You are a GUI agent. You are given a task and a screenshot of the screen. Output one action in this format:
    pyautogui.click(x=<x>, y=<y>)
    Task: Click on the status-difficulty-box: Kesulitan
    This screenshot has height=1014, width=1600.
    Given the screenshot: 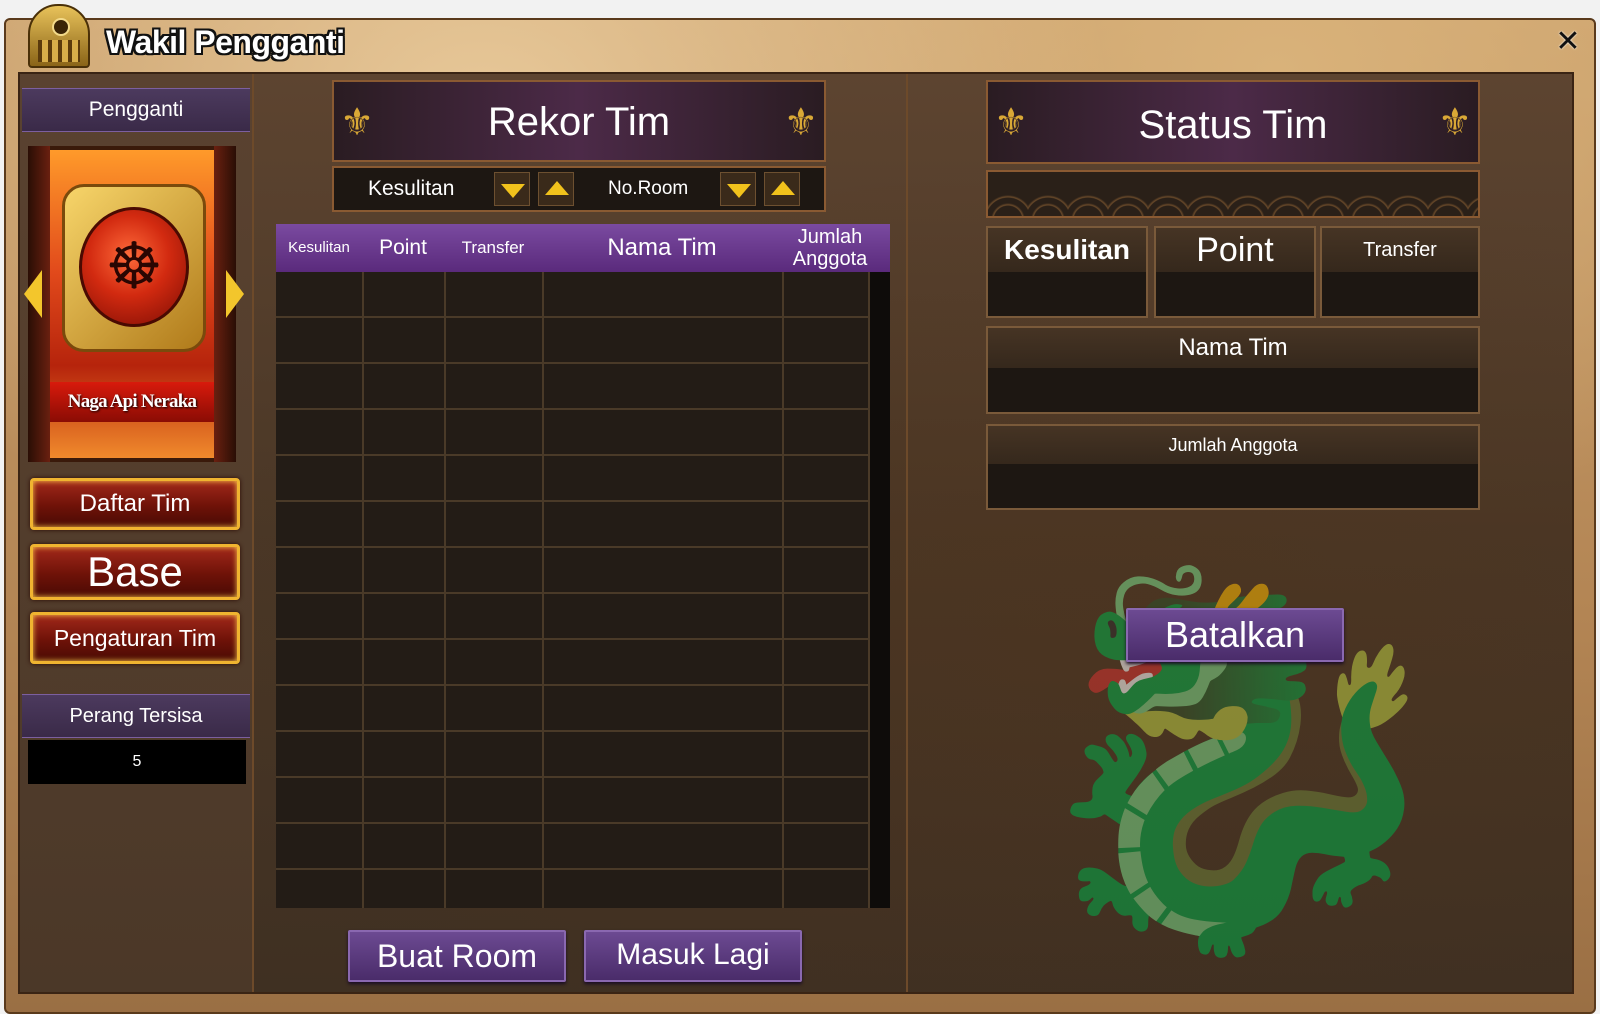 What is the action you would take?
    pyautogui.click(x=1067, y=272)
    